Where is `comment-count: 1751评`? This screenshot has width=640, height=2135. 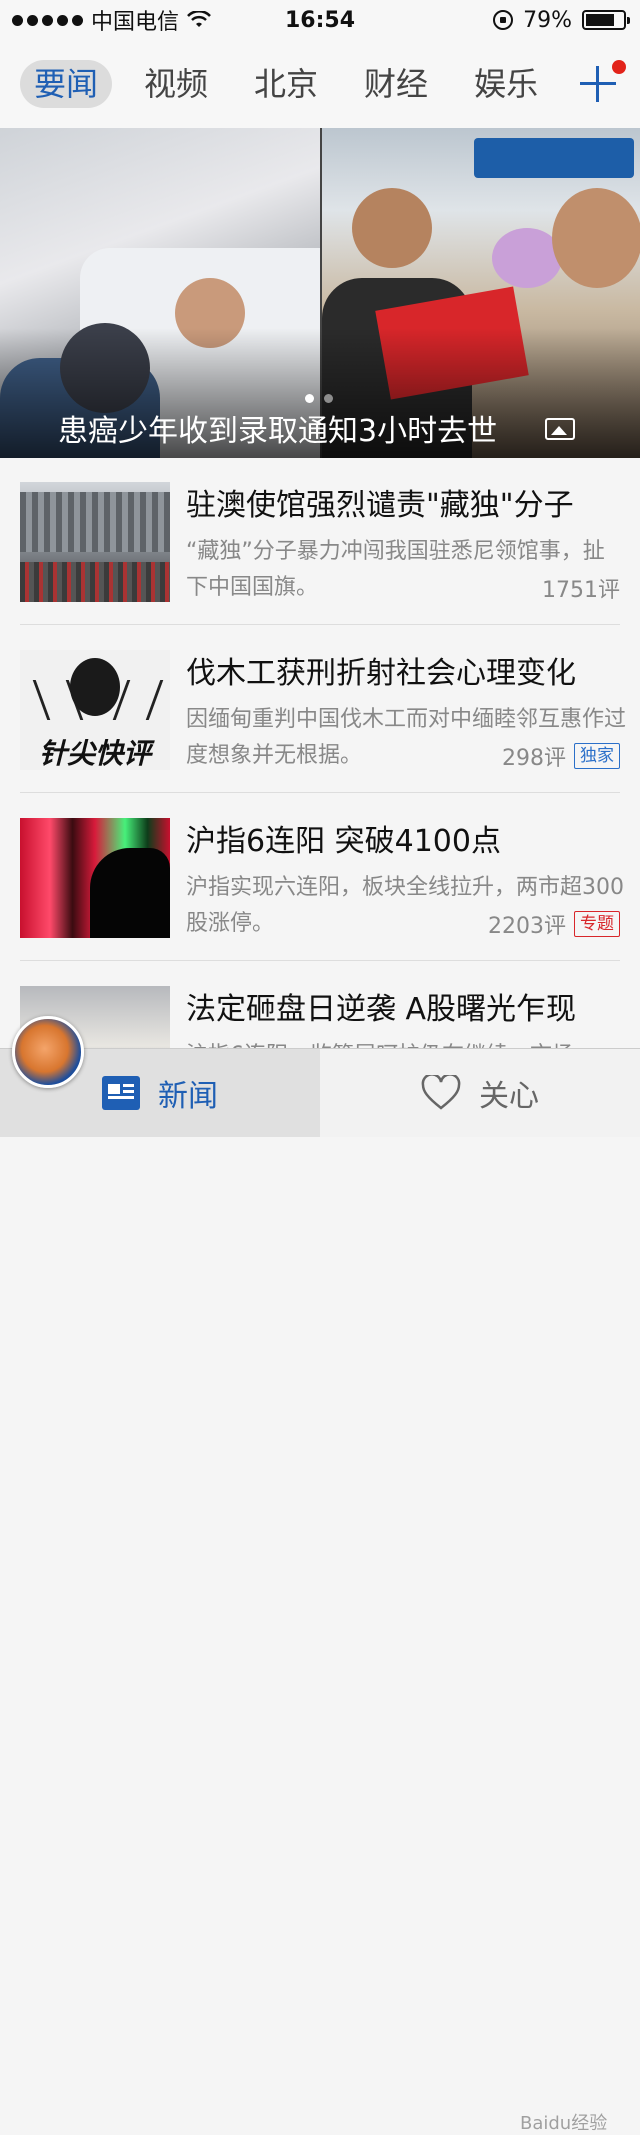
comment-count: 1751评 is located at coordinates (581, 590).